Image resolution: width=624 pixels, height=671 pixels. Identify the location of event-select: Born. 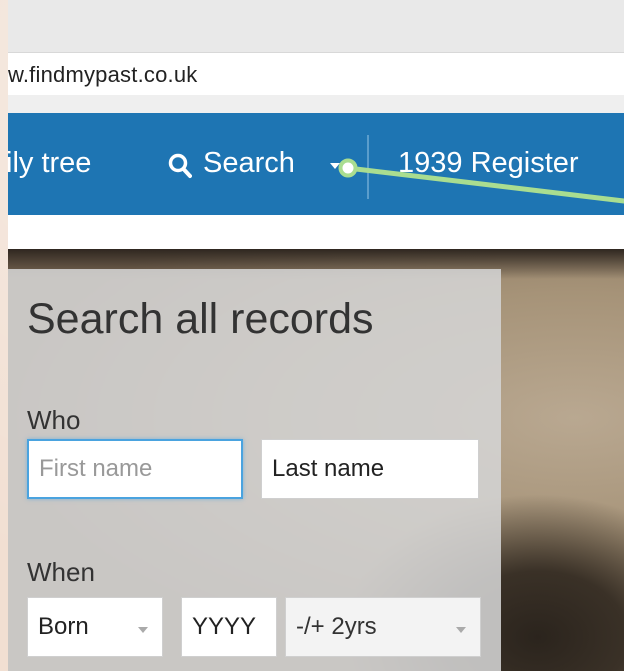
(95, 627).